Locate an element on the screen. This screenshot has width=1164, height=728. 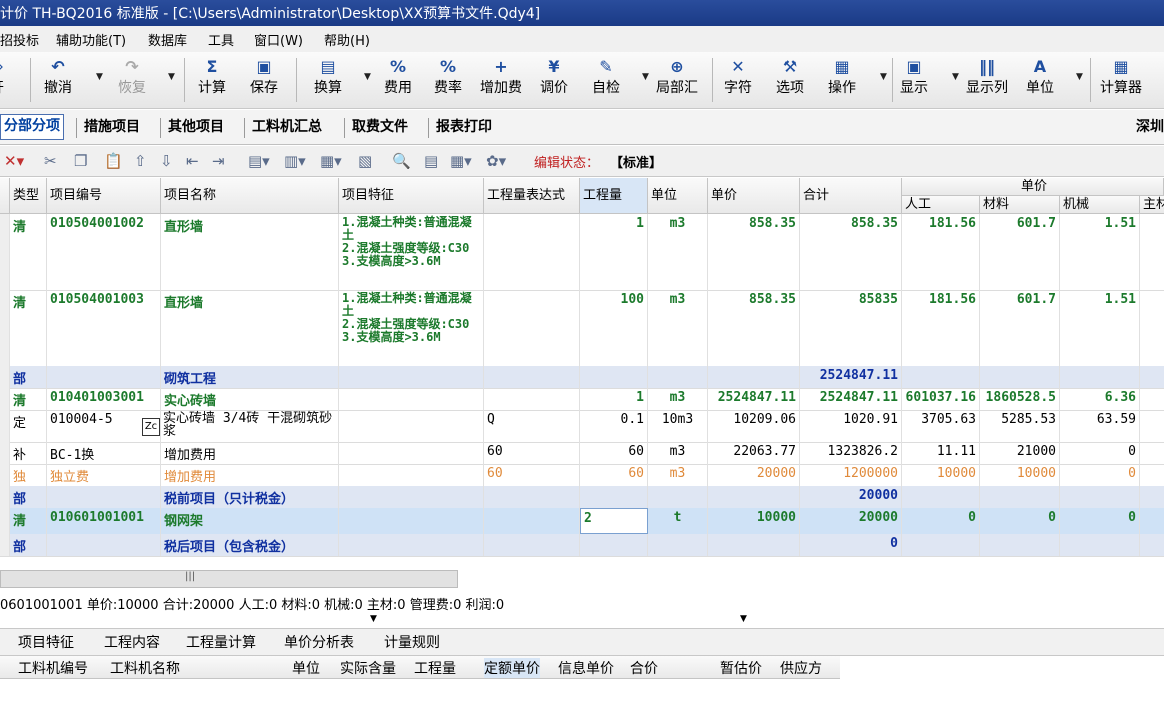
cell-material is located at coordinates (1020, 545).